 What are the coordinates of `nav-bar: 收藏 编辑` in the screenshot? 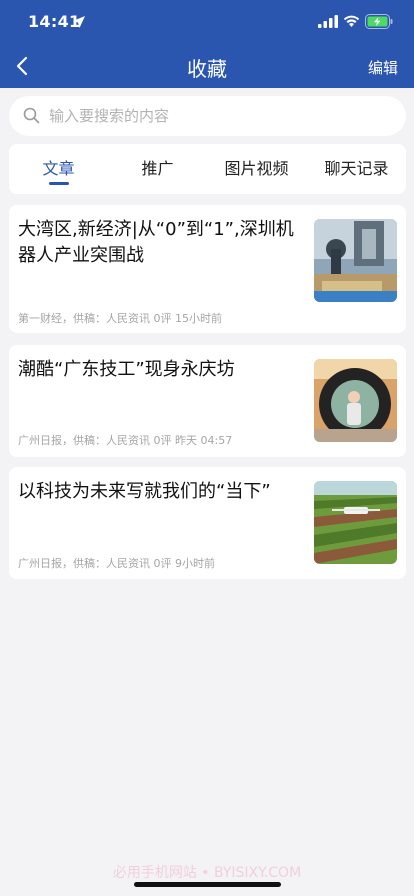 It's located at (207, 66).